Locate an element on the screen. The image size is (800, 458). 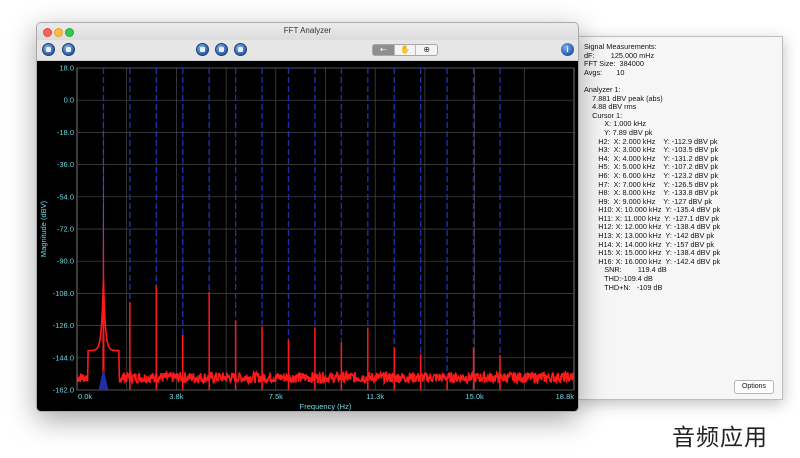
export-icon is located at coordinates (68, 49).